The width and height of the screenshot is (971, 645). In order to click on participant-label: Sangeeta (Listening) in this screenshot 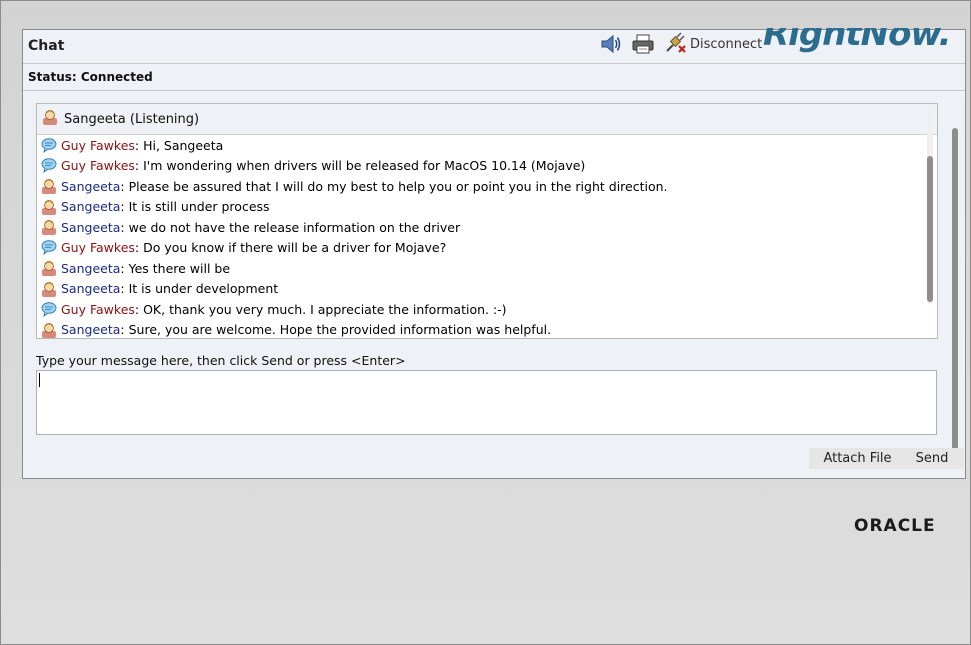, I will do `click(132, 119)`.